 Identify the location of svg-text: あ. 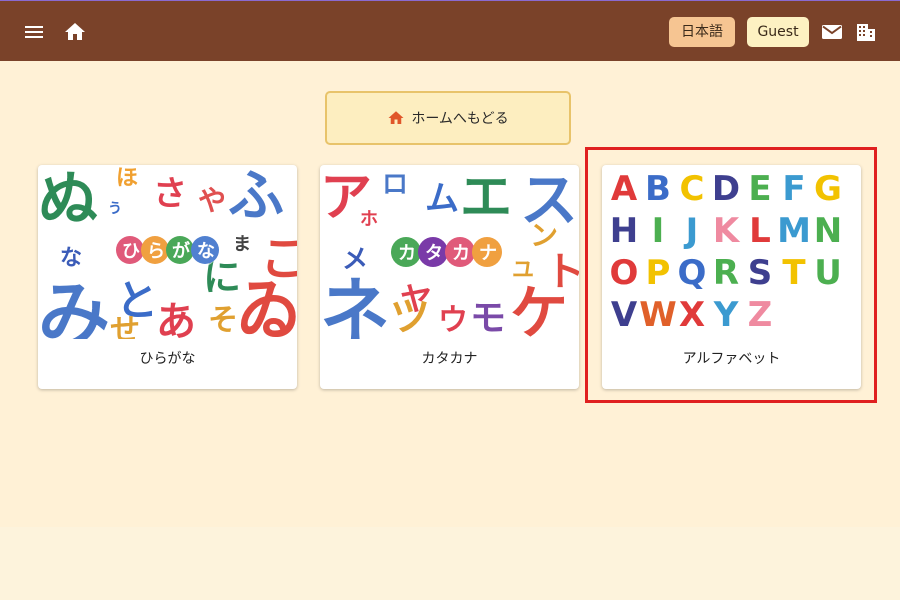
(176, 319).